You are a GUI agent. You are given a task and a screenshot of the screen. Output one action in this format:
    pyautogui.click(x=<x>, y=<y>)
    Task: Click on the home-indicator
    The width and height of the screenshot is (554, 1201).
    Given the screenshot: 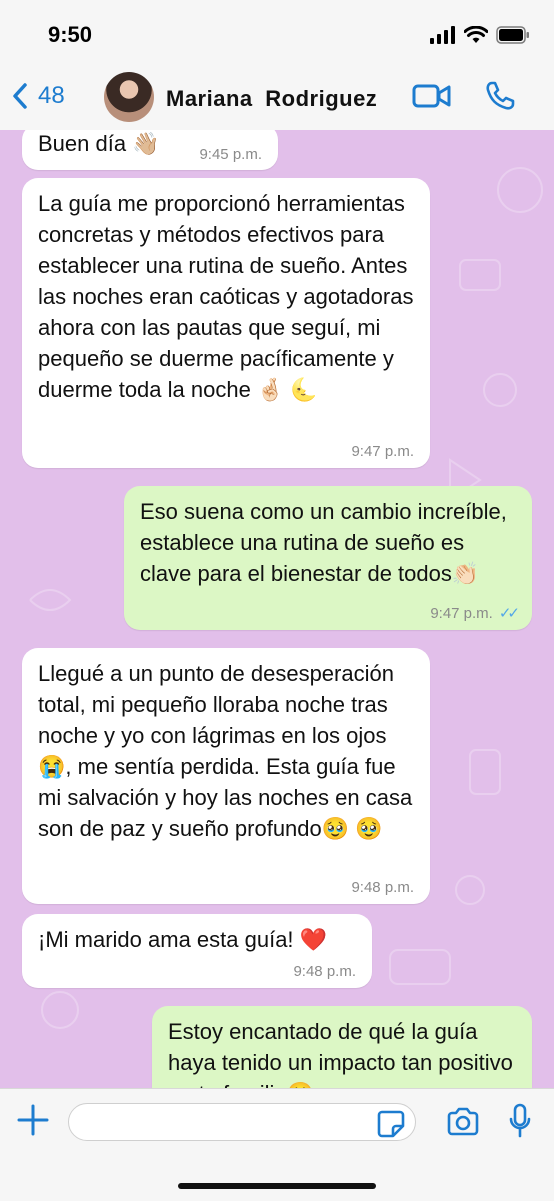 What is the action you would take?
    pyautogui.click(x=277, y=1186)
    